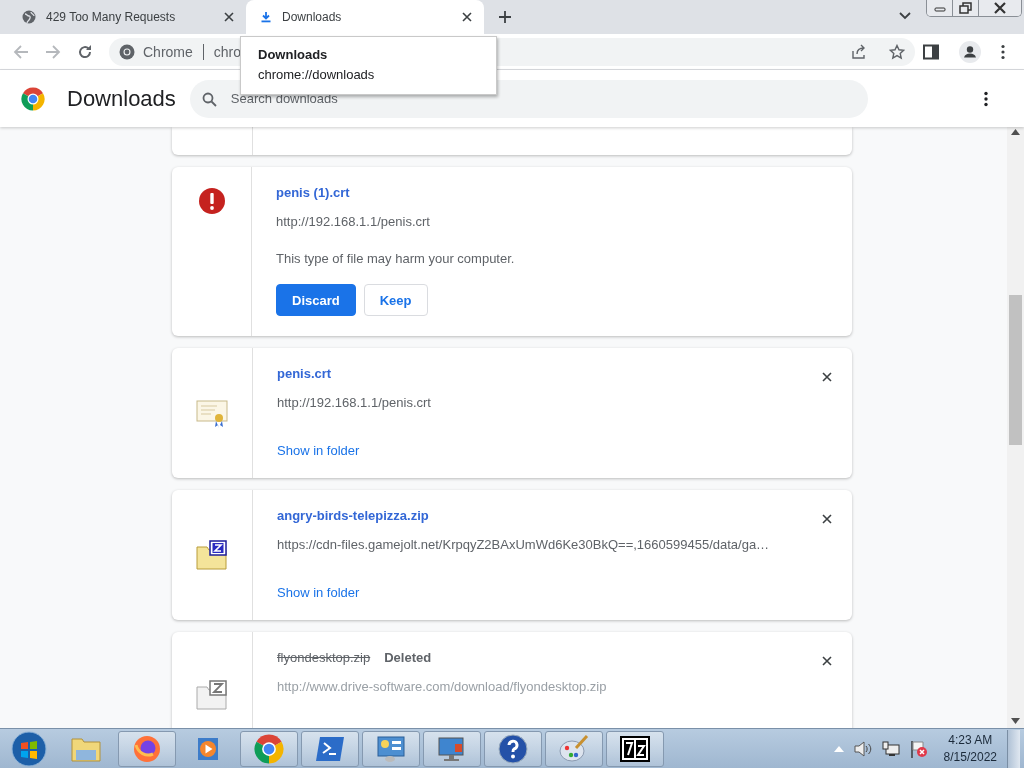  What do you see at coordinates (317, 74) in the screenshot?
I see `tooltip-url: chrome://downloads` at bounding box center [317, 74].